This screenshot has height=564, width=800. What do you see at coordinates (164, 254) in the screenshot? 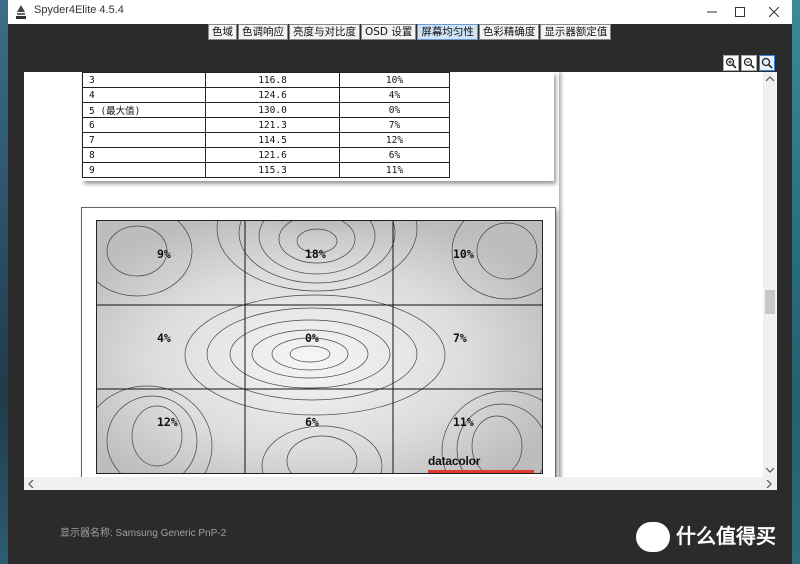
I see `uniformity-cell-value: 9%` at bounding box center [164, 254].